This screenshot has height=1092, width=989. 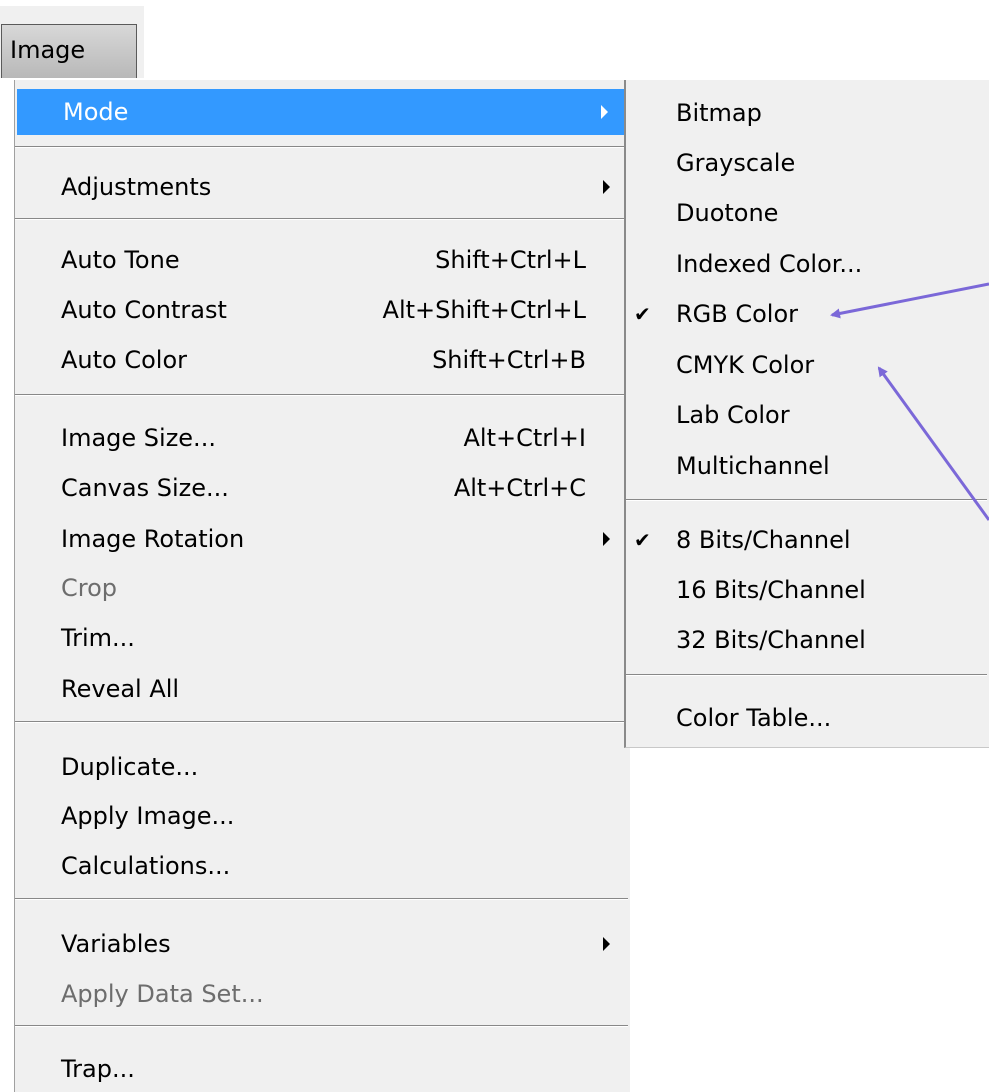 I want to click on menubar: Image, so click(x=72, y=42).